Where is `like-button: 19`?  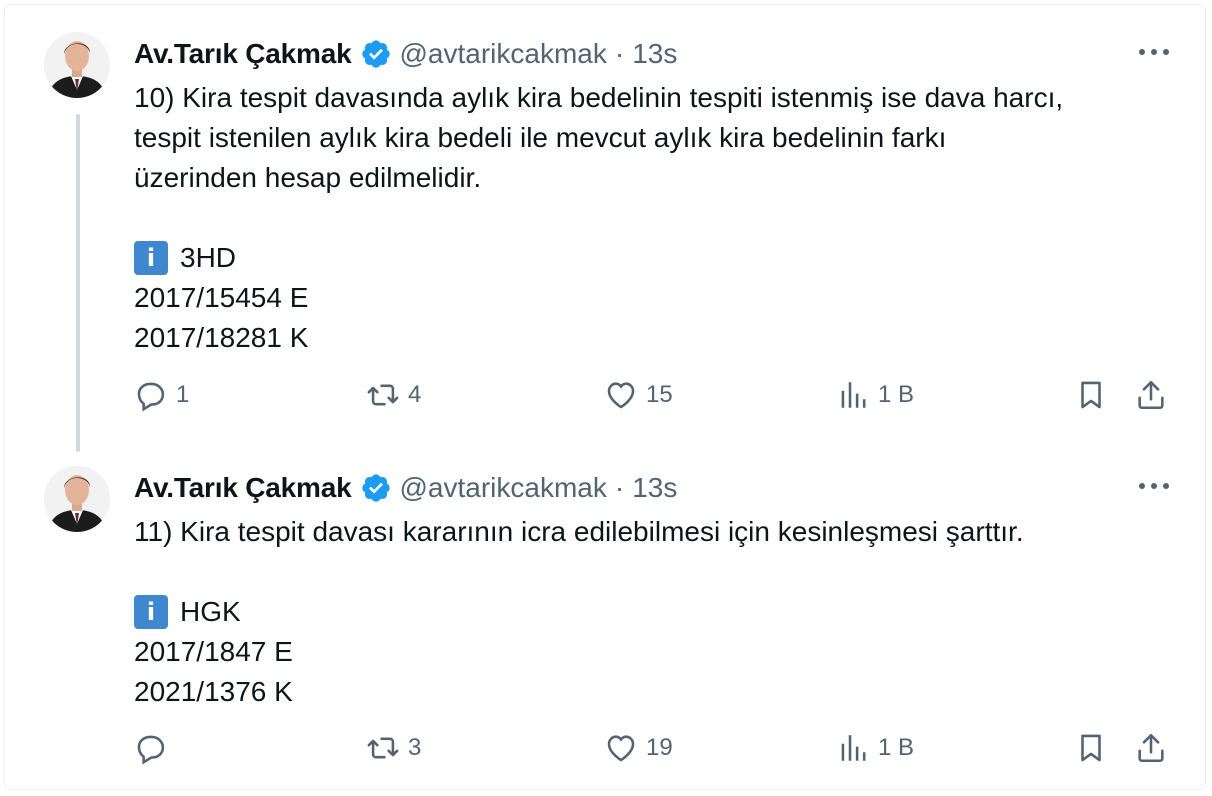
like-button: 19 is located at coordinates (638, 748).